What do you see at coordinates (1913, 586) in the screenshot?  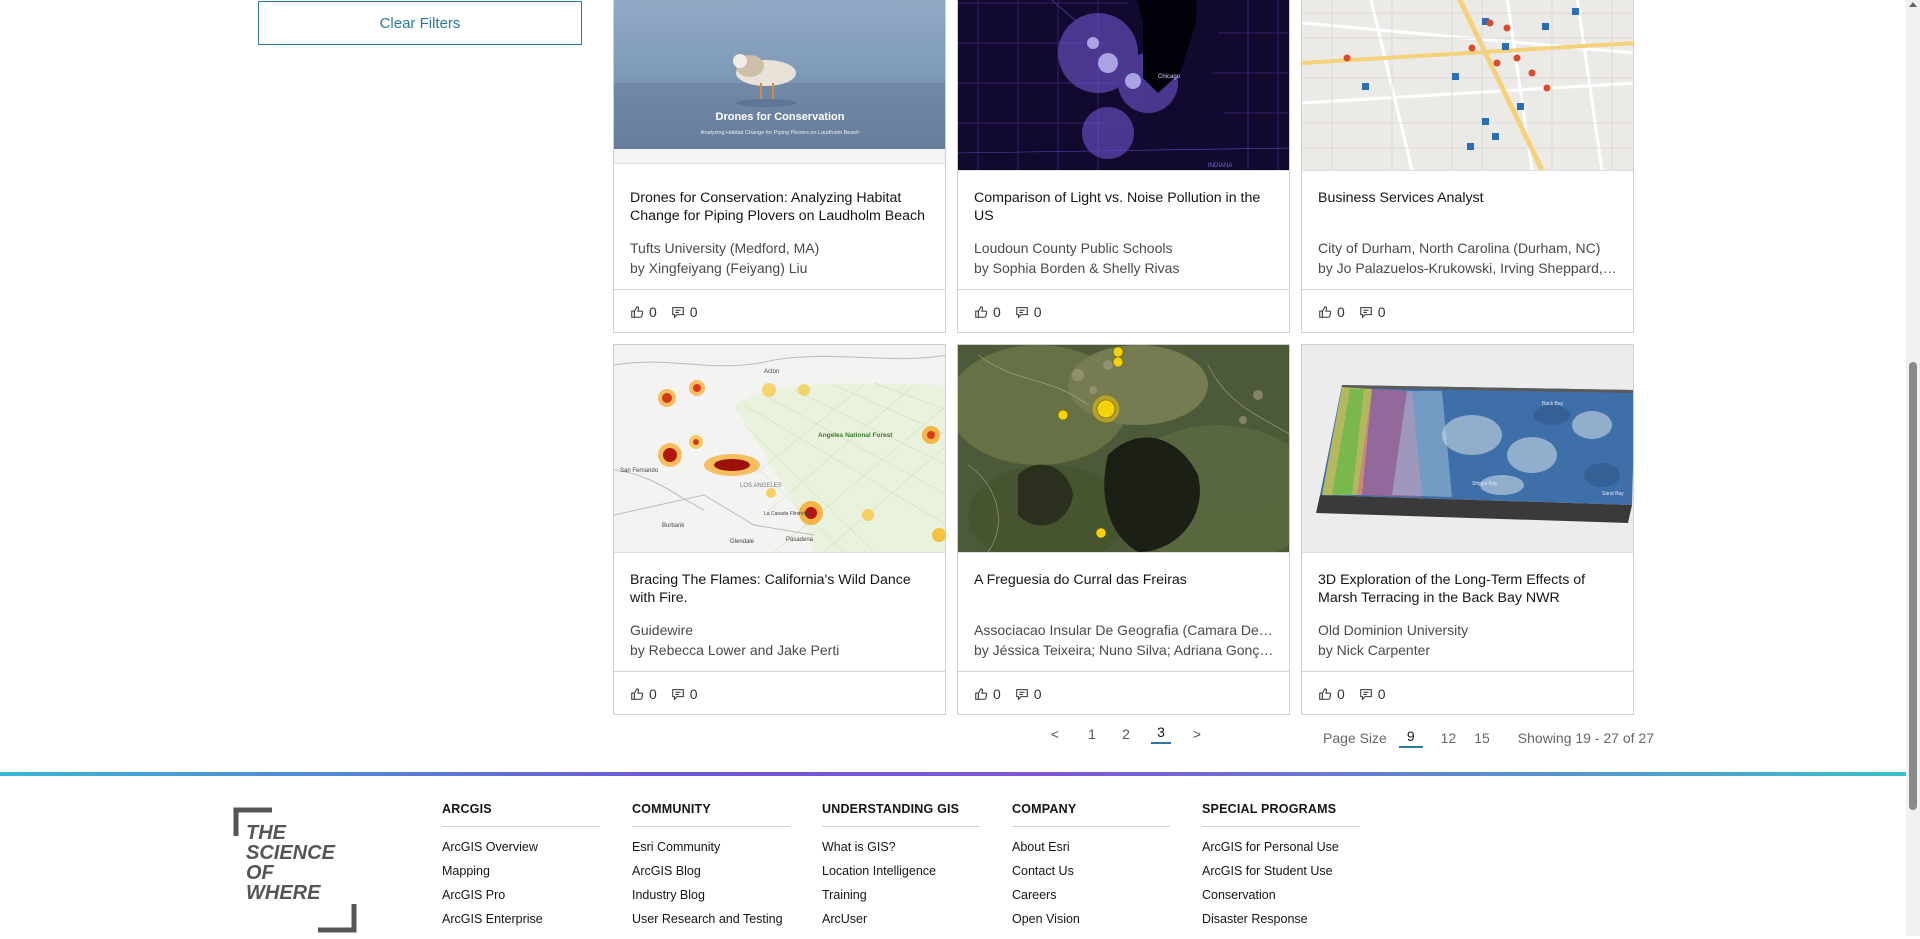 I see `scrollbar-thumb` at bounding box center [1913, 586].